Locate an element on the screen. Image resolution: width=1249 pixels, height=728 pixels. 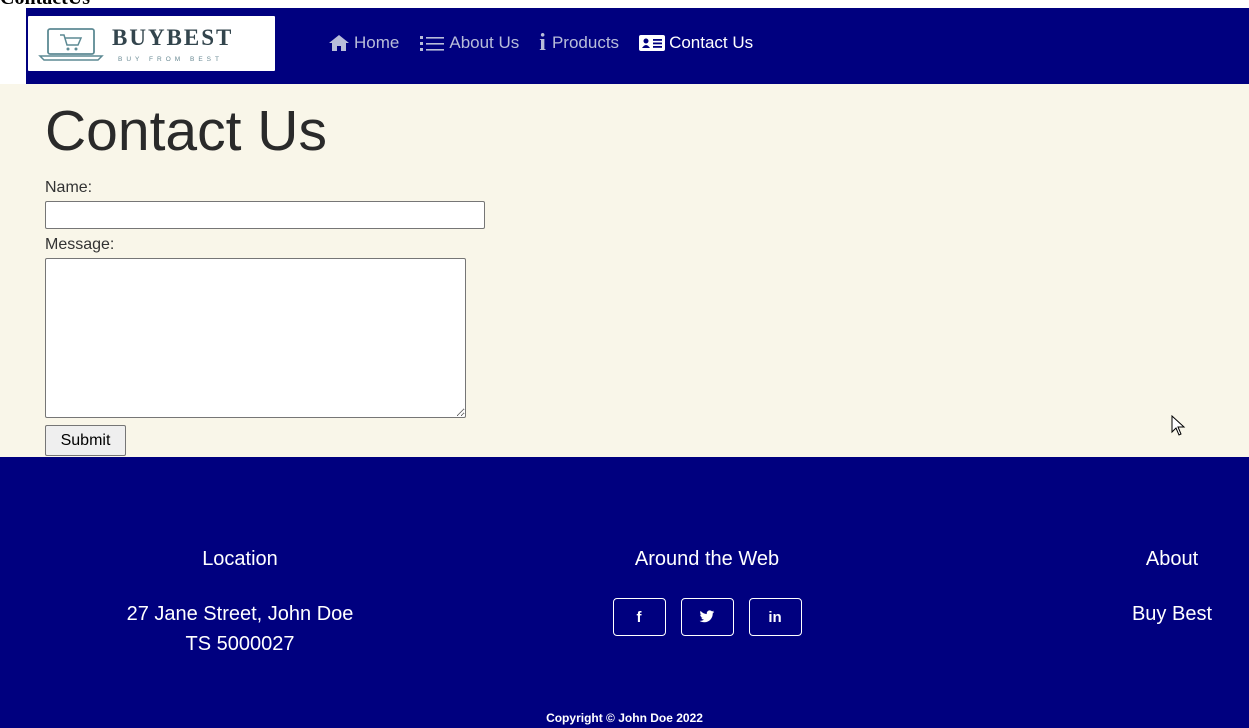
name-input is located at coordinates (265, 215).